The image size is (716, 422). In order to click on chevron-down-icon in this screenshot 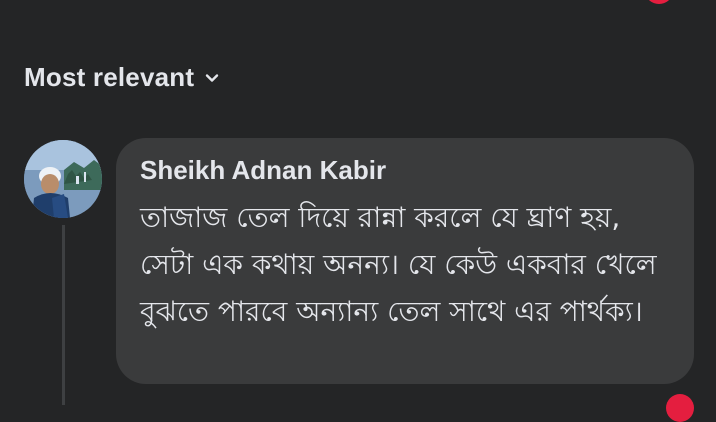, I will do `click(212, 78)`.